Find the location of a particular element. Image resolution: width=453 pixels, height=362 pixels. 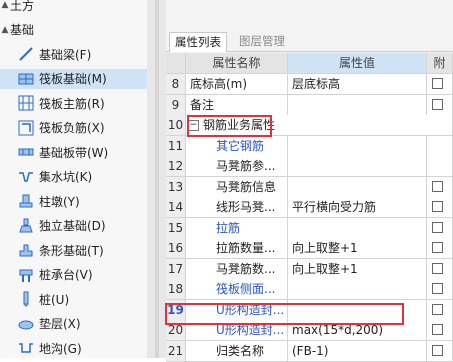

tree-item-label: 独立基础(D) is located at coordinates (72, 226).